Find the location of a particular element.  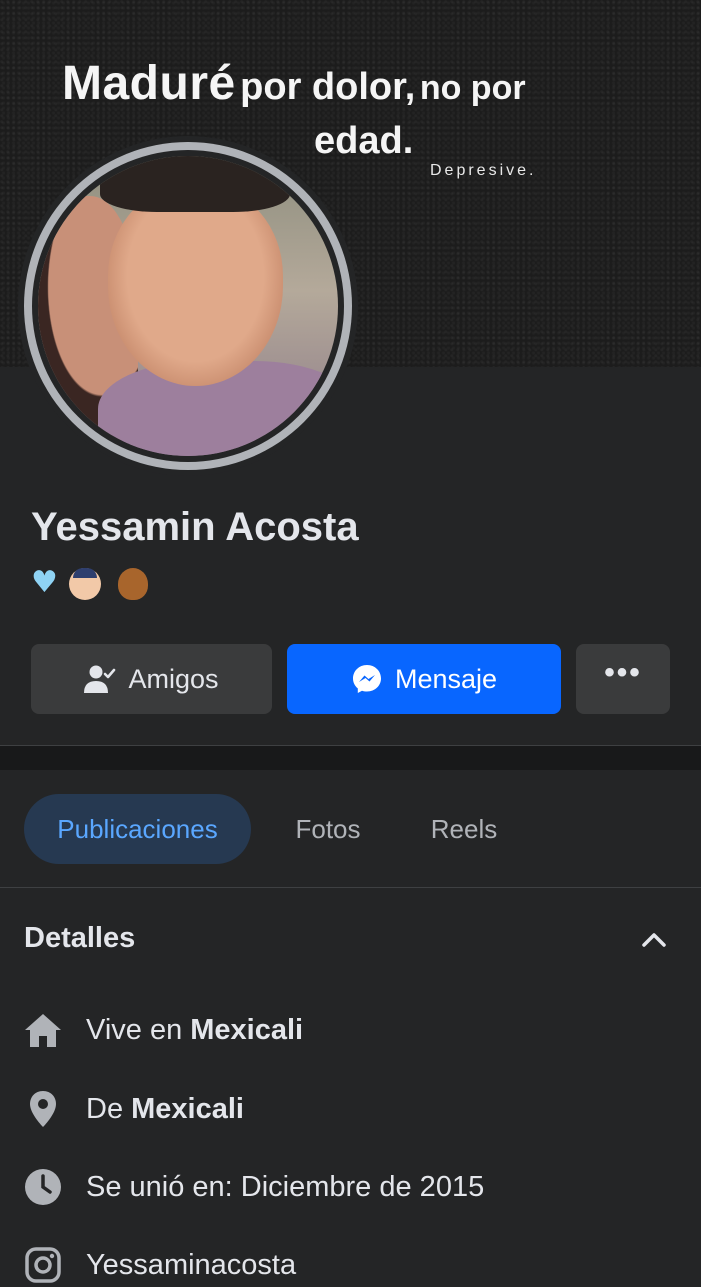

profile-avatar is located at coordinates (188, 306).